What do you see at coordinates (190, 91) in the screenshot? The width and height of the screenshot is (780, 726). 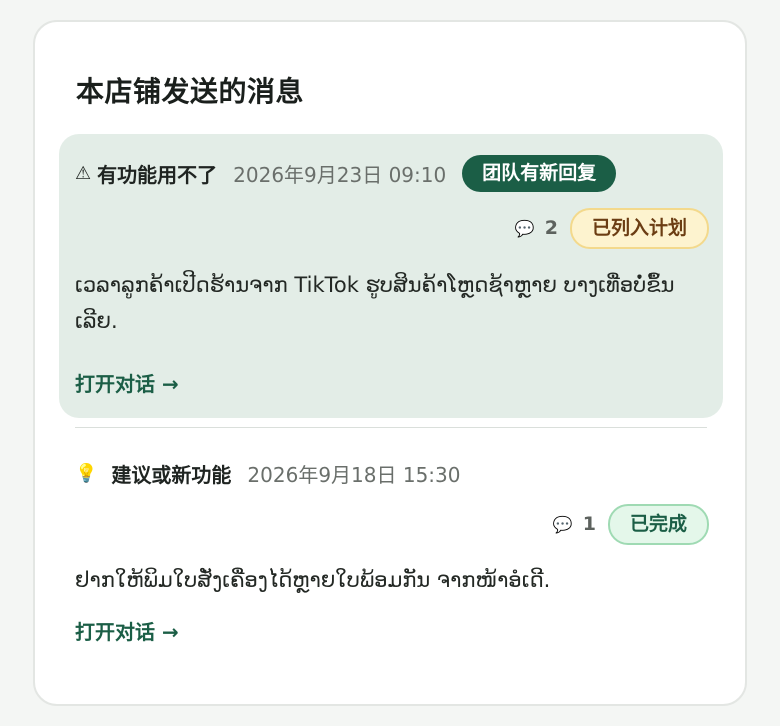 I see `panel-title: 本店铺发送的消息` at bounding box center [190, 91].